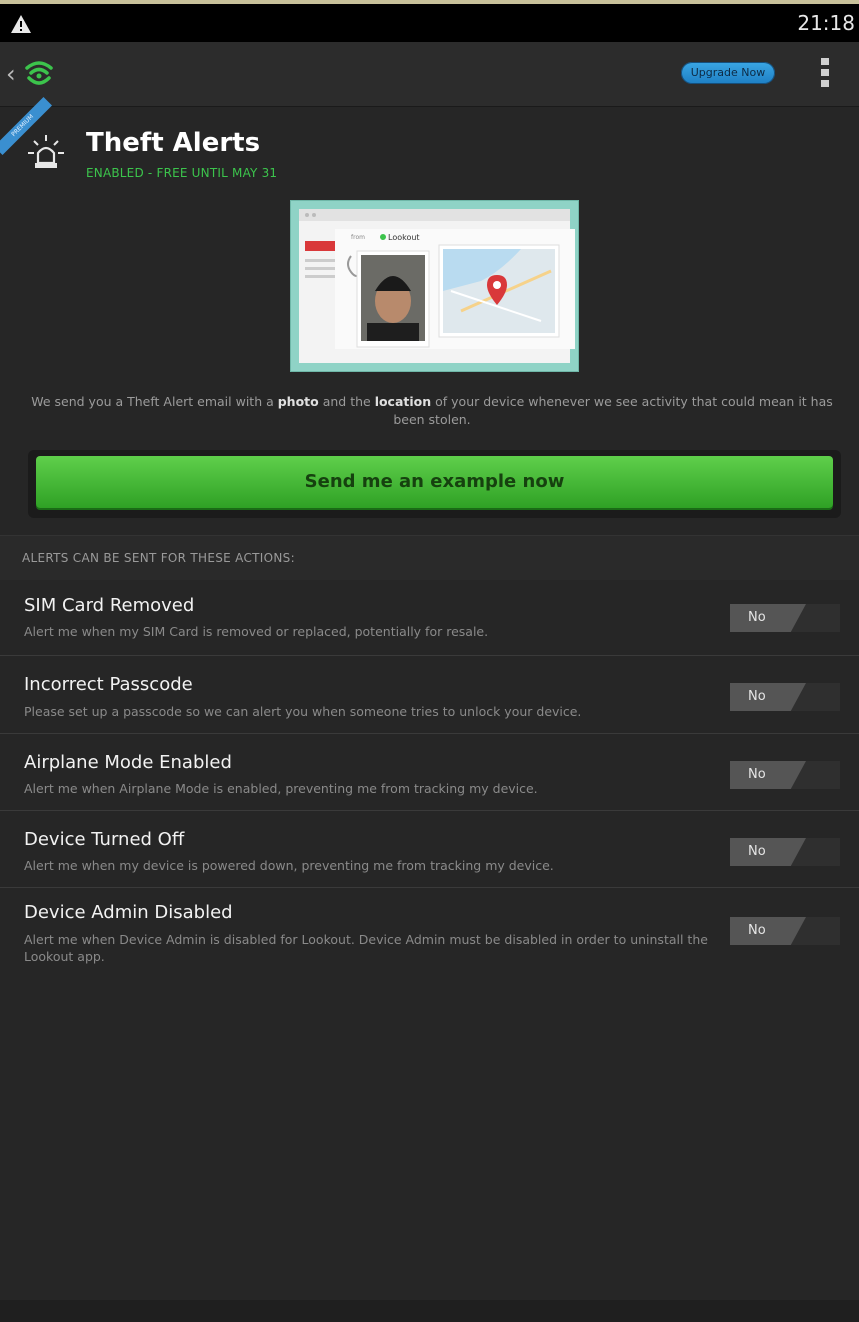 The image size is (859, 1322). I want to click on action-bar: ‹ Upgrade Now, so click(429, 74).